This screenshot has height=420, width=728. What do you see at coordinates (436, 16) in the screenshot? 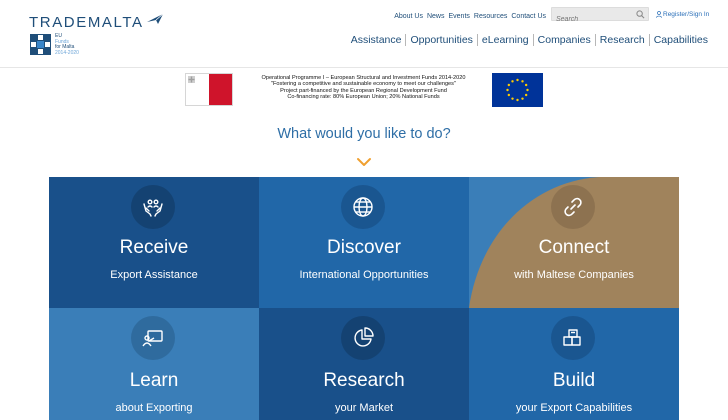
I see `top-link-news: News` at bounding box center [436, 16].